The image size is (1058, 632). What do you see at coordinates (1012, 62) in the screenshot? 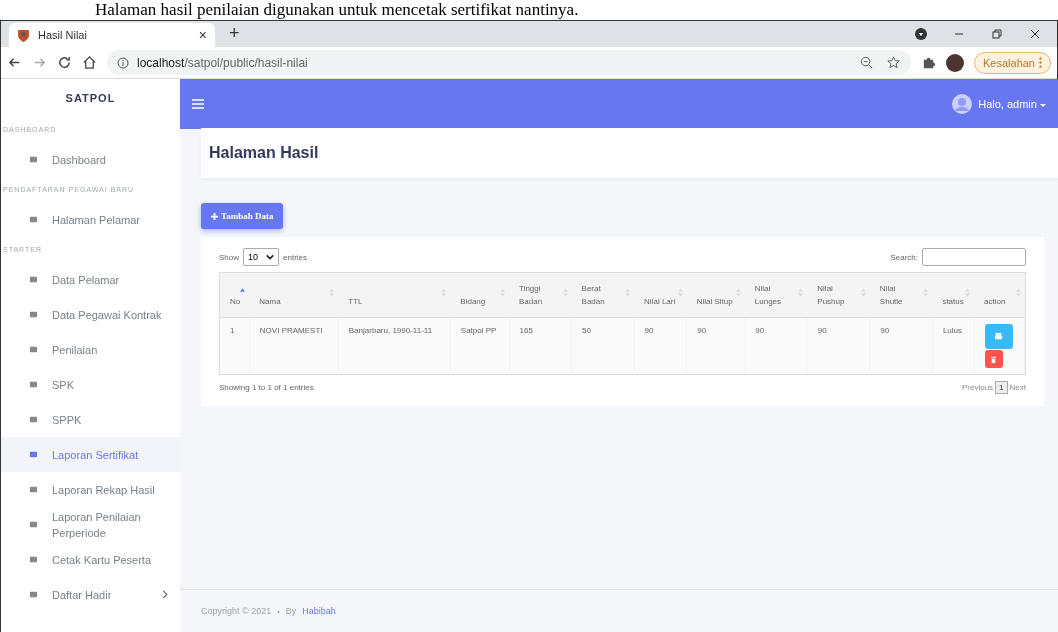
I see `profile-error-button: Kesalahan` at bounding box center [1012, 62].